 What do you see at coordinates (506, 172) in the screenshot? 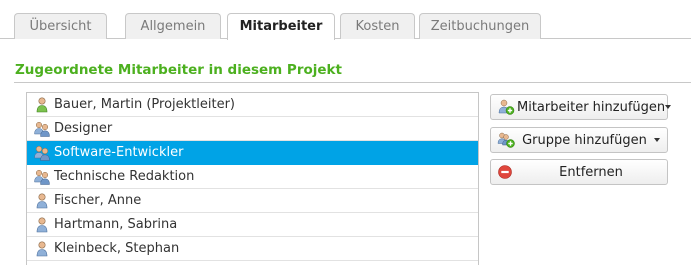
I see `remove-icon` at bounding box center [506, 172].